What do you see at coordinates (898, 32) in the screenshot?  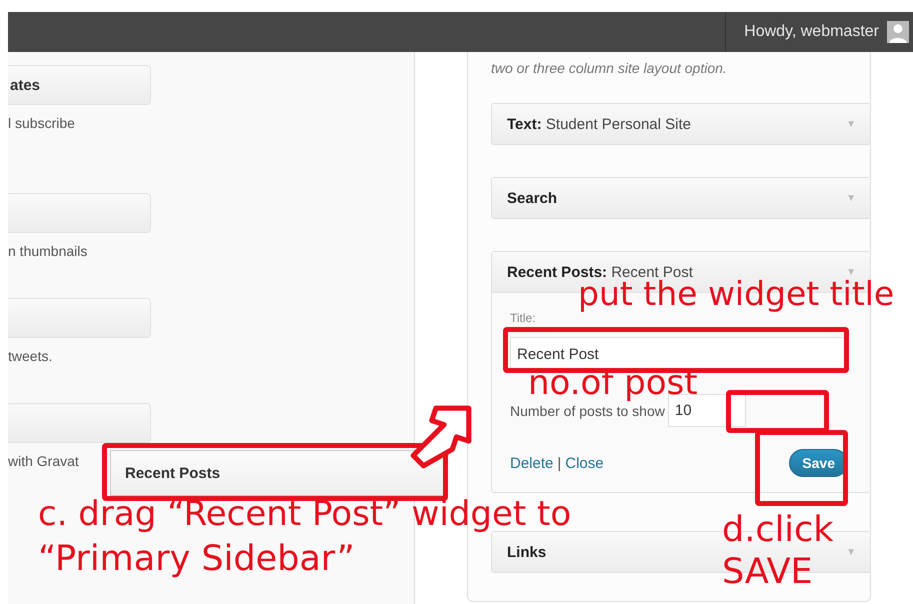 I see `avatar-icon` at bounding box center [898, 32].